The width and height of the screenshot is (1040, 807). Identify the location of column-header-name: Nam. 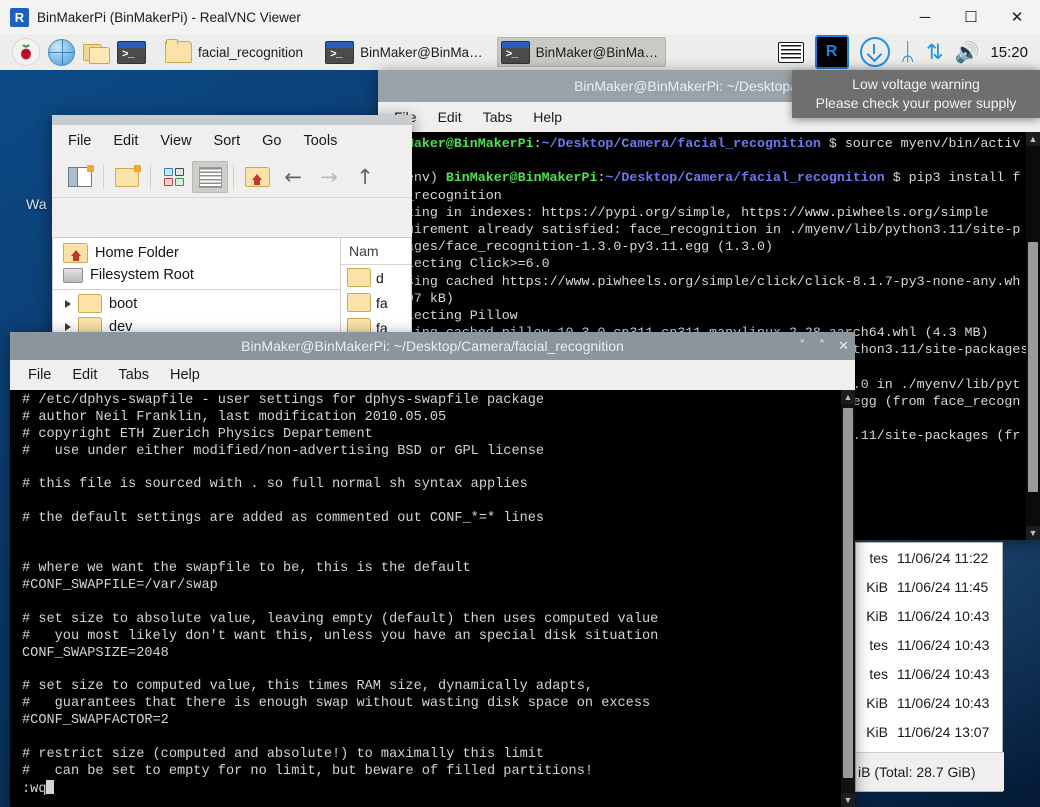
(376, 251).